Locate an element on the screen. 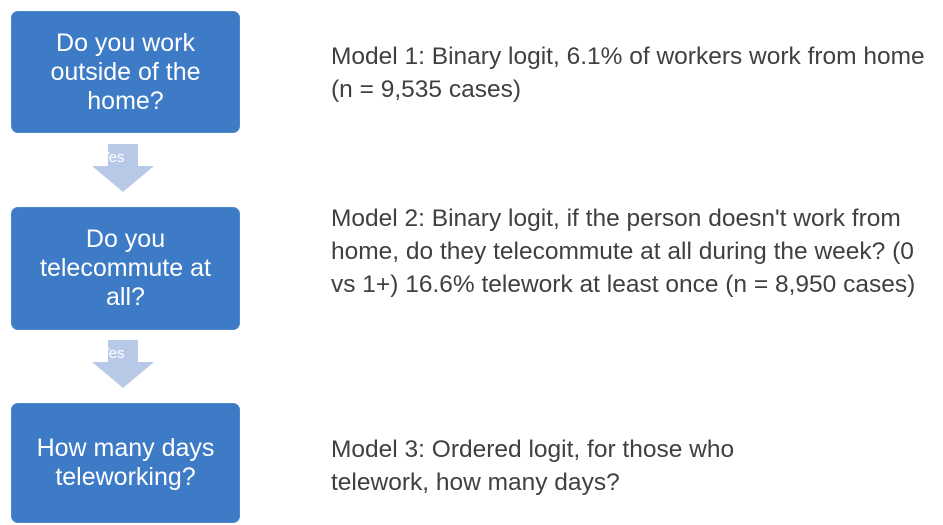  question-box-work-outside-home: Do you work outside of the home? is located at coordinates (125, 72).